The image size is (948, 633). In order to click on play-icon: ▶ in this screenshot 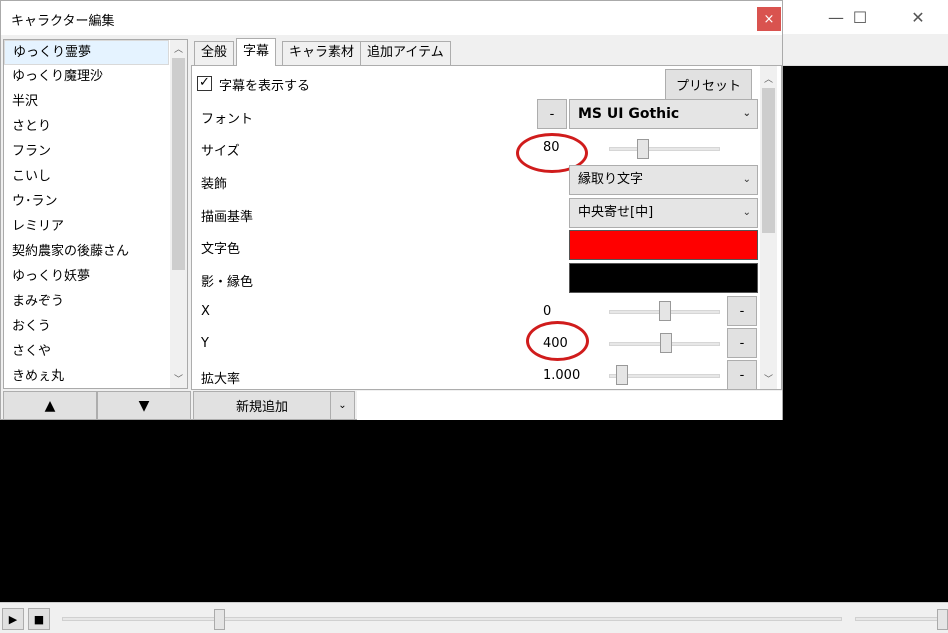, I will do `click(13, 619)`.